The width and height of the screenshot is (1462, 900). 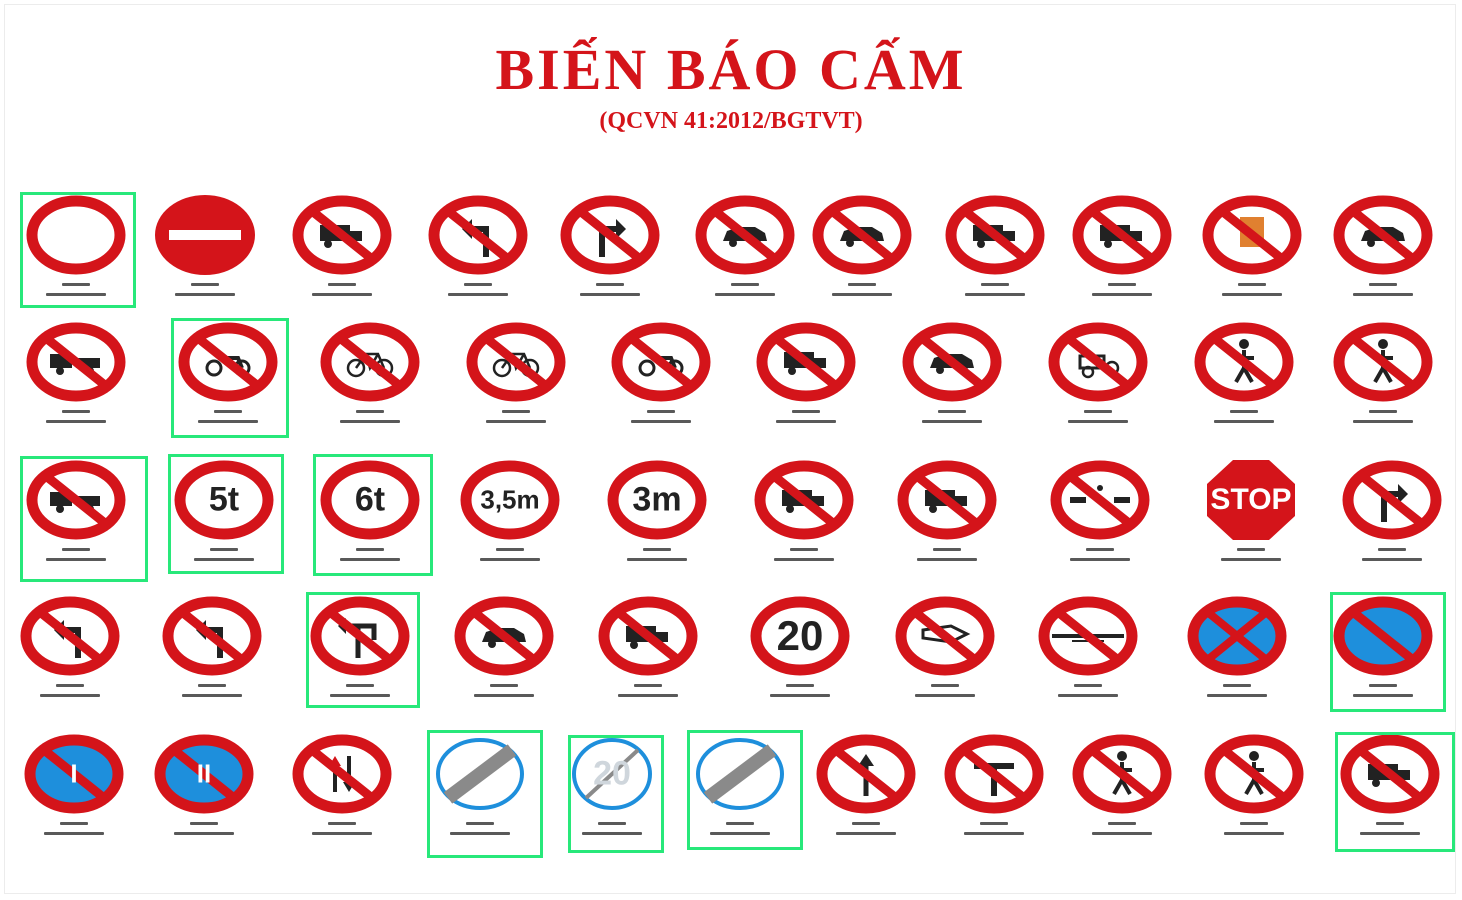 I want to click on sign-text: 3,5m, so click(x=510, y=499).